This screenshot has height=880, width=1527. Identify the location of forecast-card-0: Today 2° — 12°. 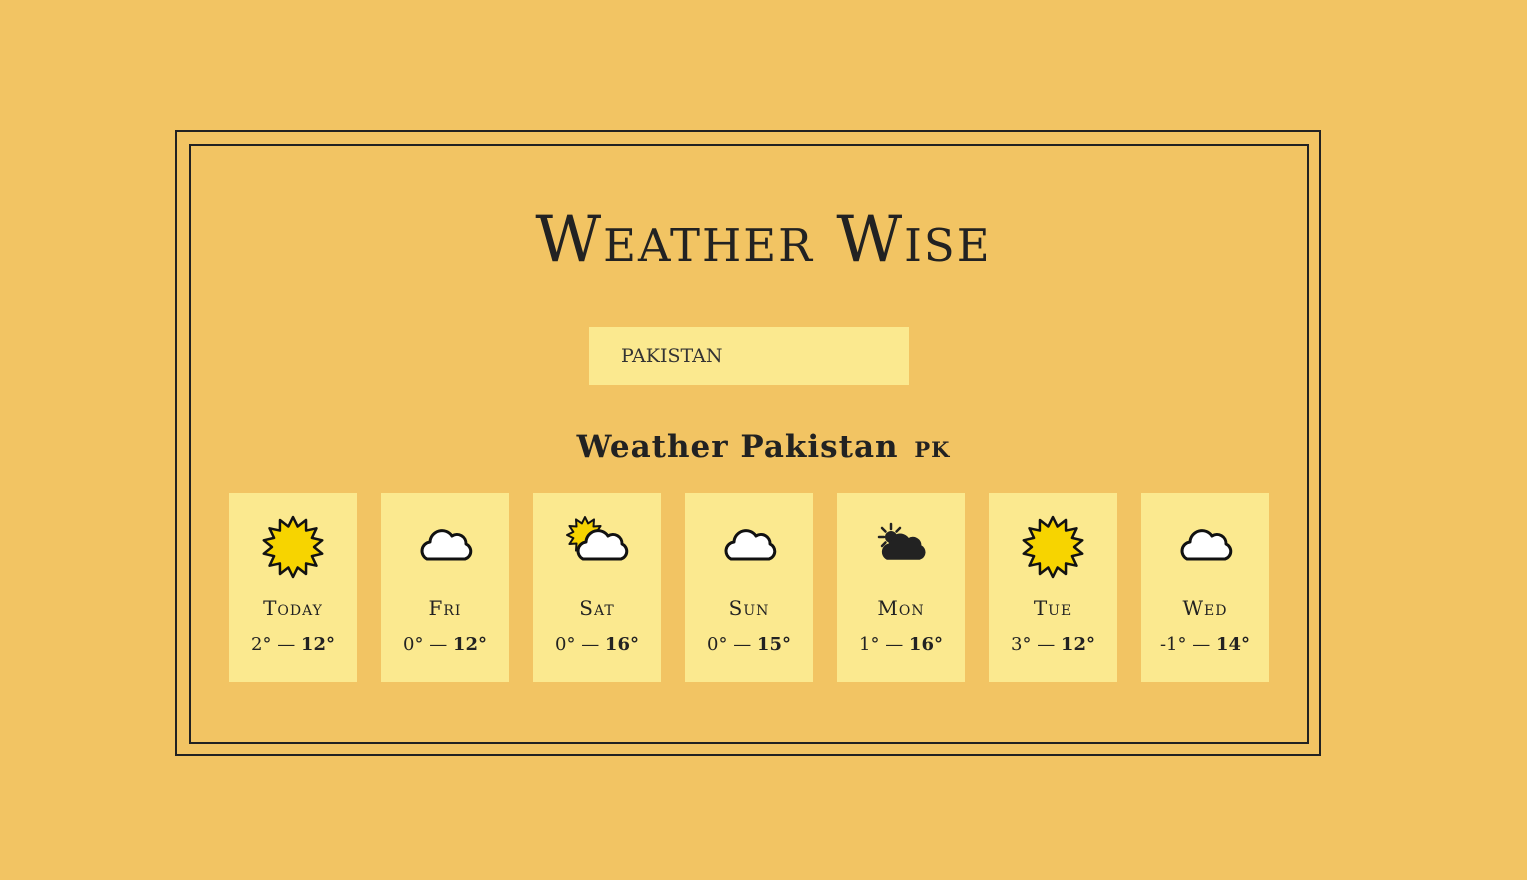
(293, 587).